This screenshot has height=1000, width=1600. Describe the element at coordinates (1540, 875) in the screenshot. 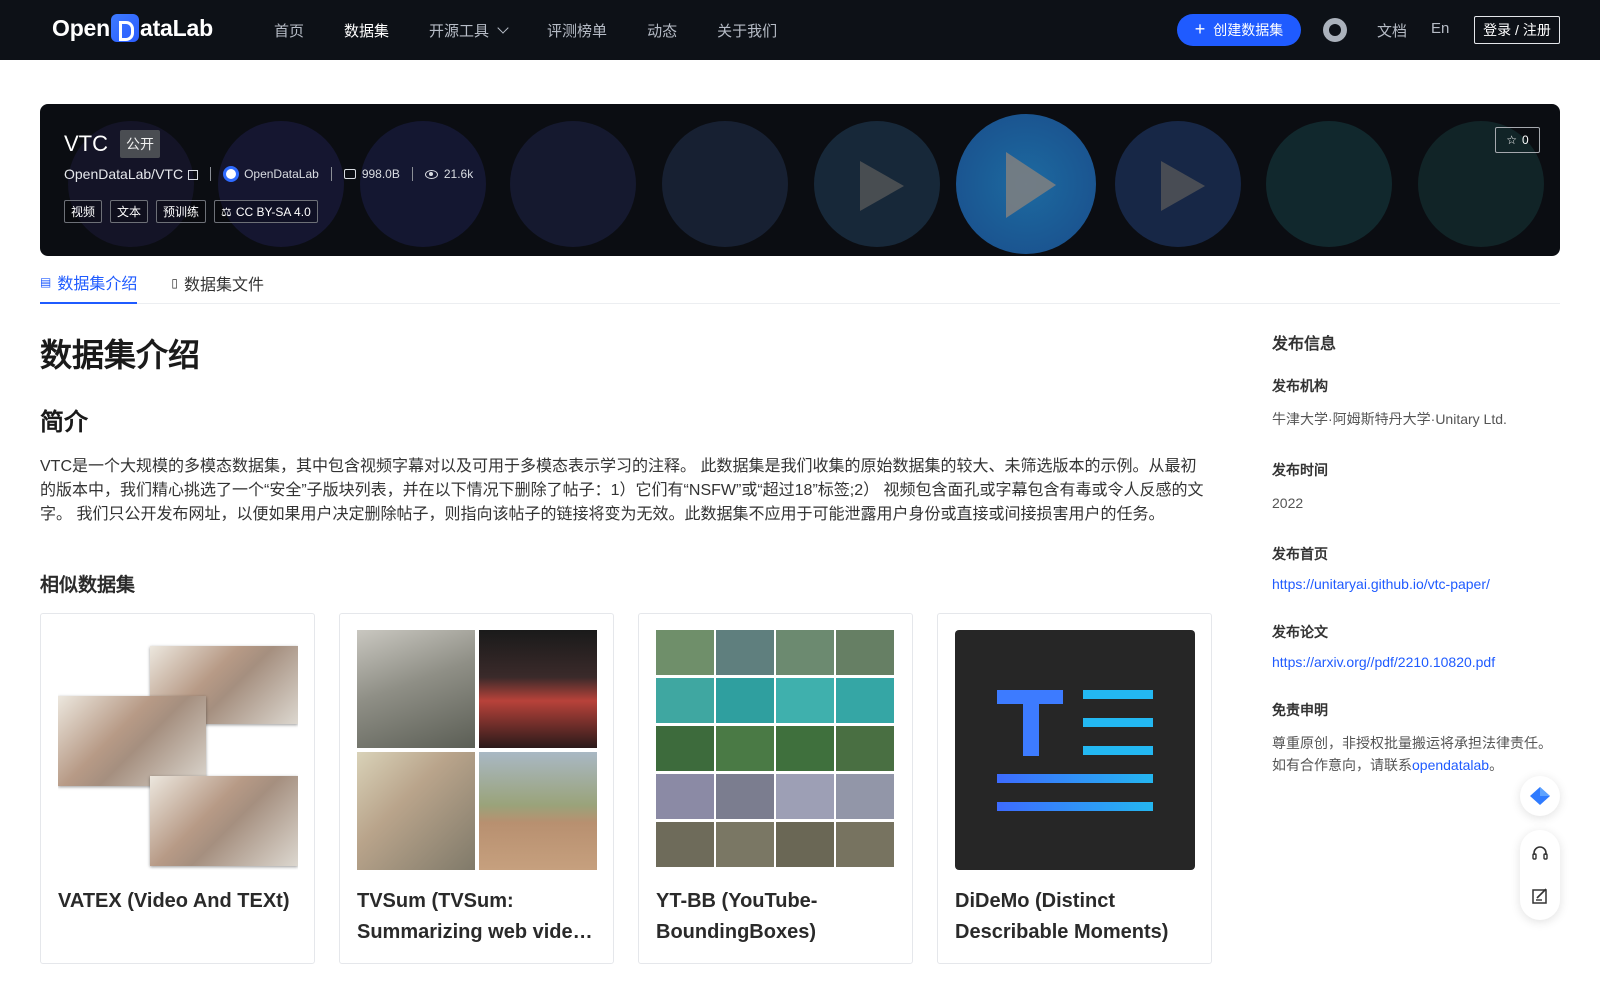

I see `support-actions` at that location.